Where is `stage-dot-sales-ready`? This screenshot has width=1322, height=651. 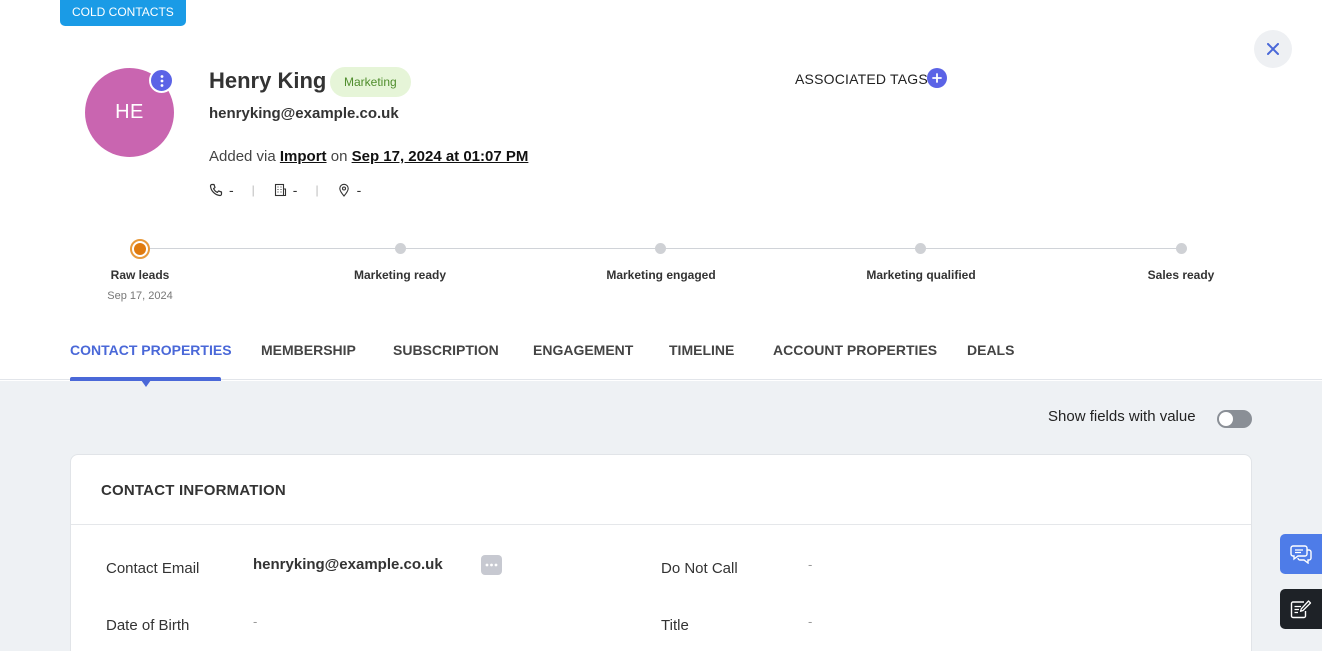
stage-dot-sales-ready is located at coordinates (1181, 248).